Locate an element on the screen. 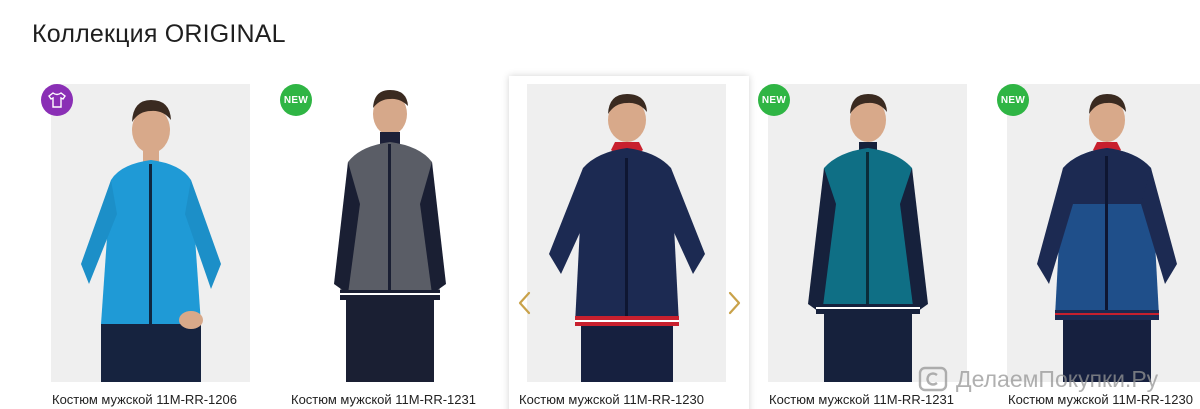 The height and width of the screenshot is (409, 1200). product-card: NEW Костюм мужской 11M-RR-1230 is located at coordinates (1098, 242).